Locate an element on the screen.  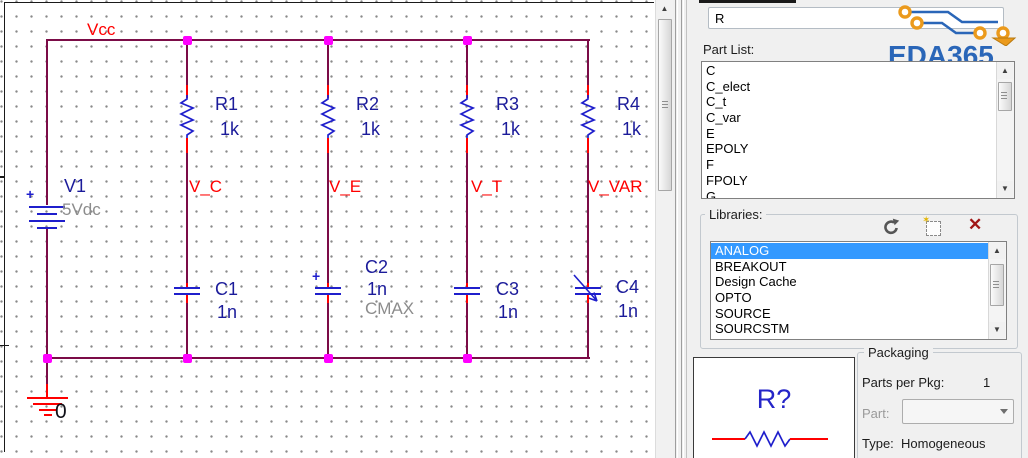
list-item: SOURCE is located at coordinates (850, 314).